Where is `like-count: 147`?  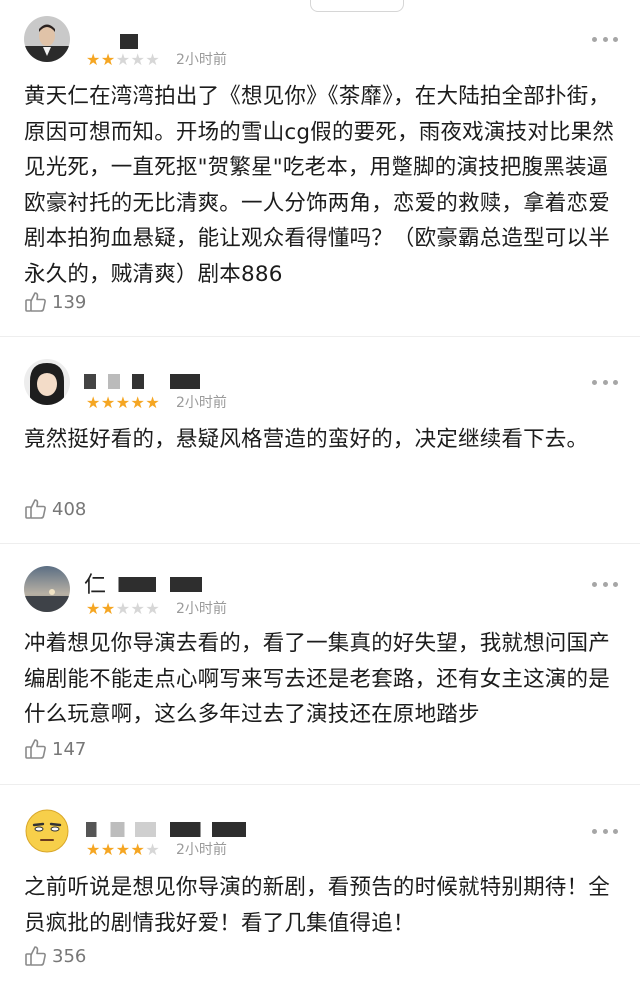 like-count: 147 is located at coordinates (69, 749).